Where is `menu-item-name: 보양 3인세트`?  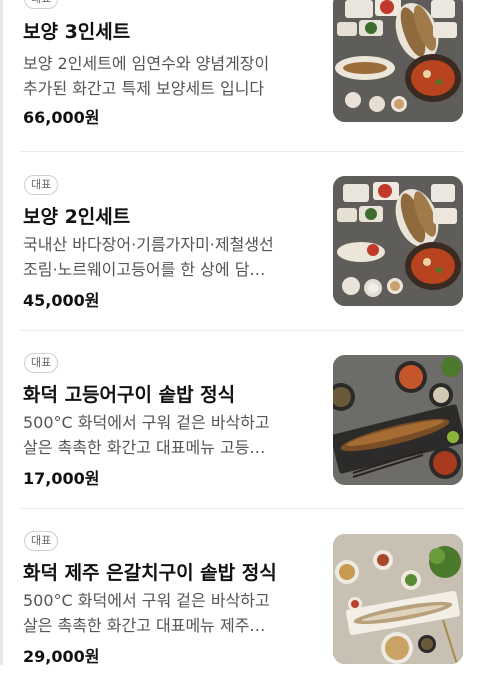
menu-item-name: 보양 3인세트 is located at coordinates (77, 32).